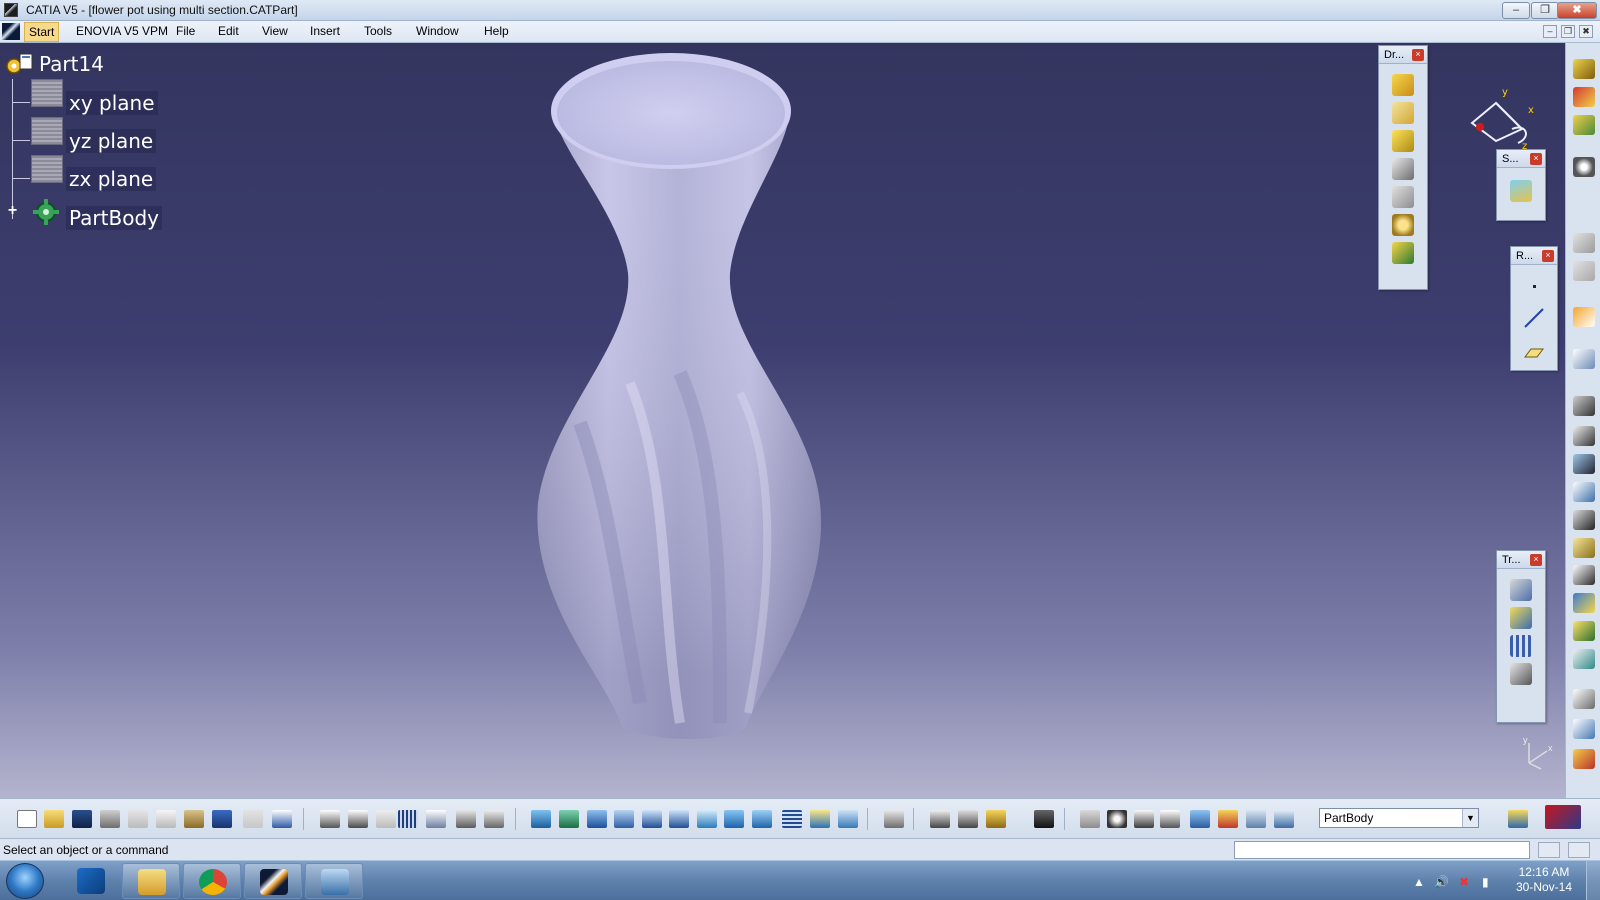 This screenshot has height=900, width=1600. What do you see at coordinates (1584, 699) in the screenshot?
I see `annotation-icon` at bounding box center [1584, 699].